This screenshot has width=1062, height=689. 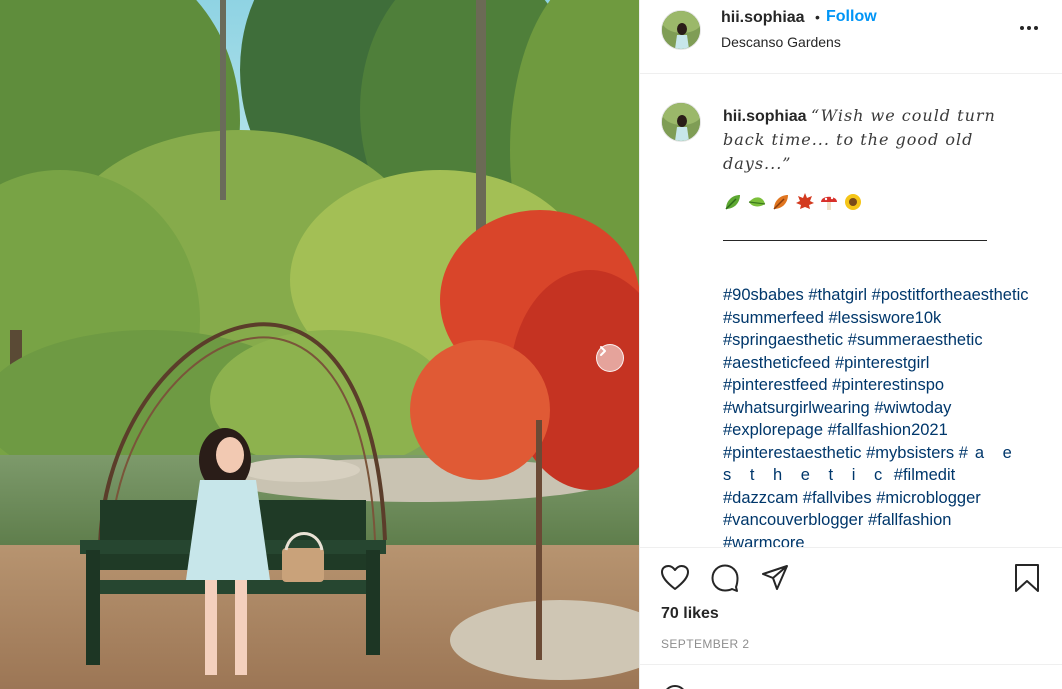 What do you see at coordinates (884, 318) in the screenshot?
I see `hashtag: #lessiswore10k` at bounding box center [884, 318].